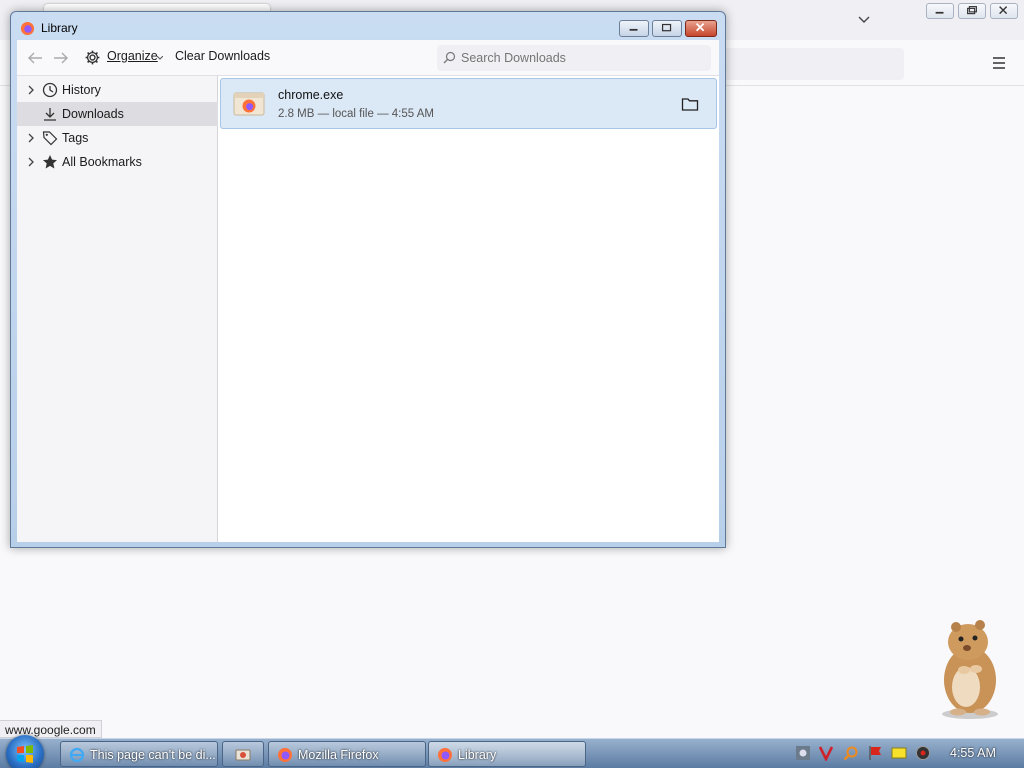  Describe the element at coordinates (690, 104) in the screenshot. I see `folder-icon` at that location.